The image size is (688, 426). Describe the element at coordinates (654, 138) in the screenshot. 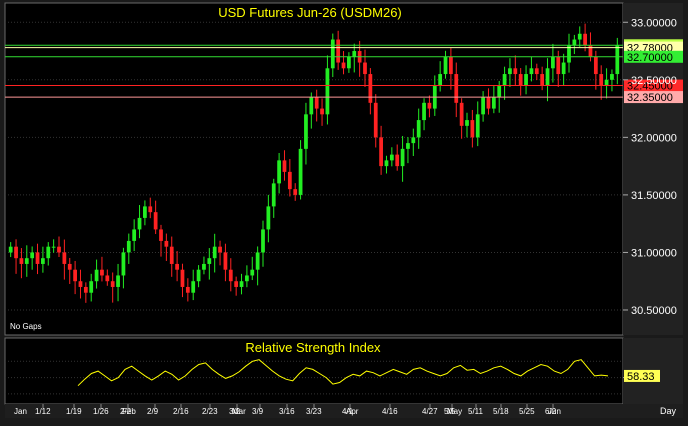

I see `y-tick-label: 32.00000` at that location.